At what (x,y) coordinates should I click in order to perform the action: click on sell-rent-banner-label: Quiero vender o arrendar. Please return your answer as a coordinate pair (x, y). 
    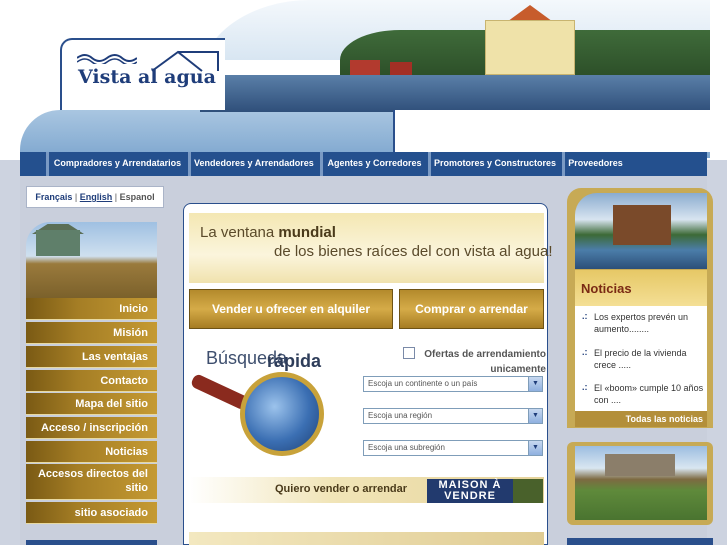
    Looking at the image, I should click on (341, 489).